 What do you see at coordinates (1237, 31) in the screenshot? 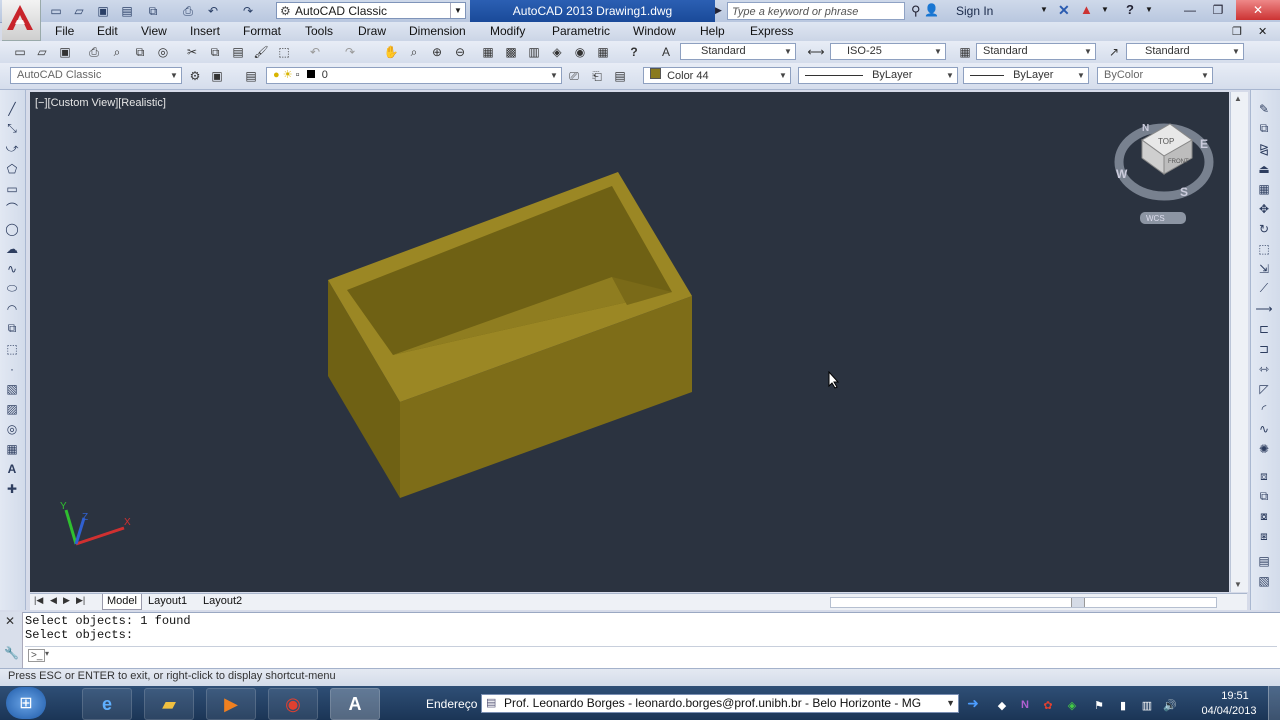
I see `restore-doc-icon: ❐` at bounding box center [1237, 31].